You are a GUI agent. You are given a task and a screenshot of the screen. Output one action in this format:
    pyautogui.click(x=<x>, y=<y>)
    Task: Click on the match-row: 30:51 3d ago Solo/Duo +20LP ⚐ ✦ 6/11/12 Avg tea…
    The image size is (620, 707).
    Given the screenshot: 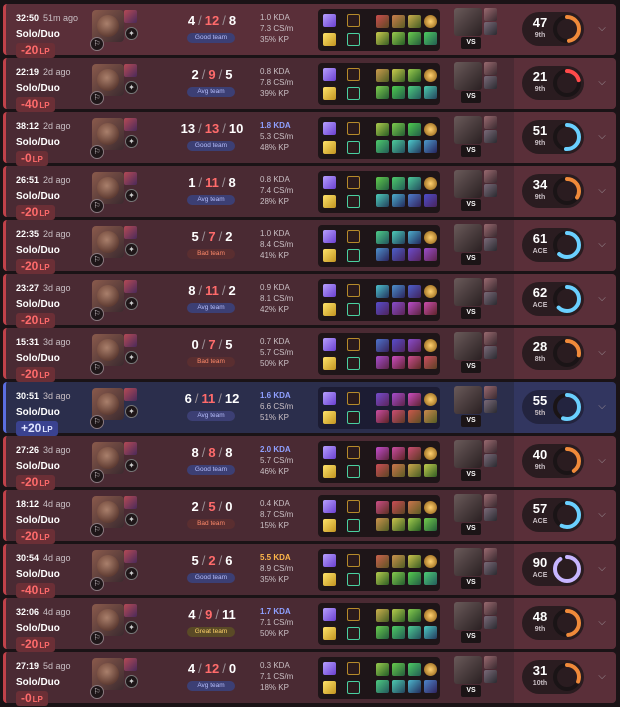 What is the action you would take?
    pyautogui.click(x=309, y=409)
    